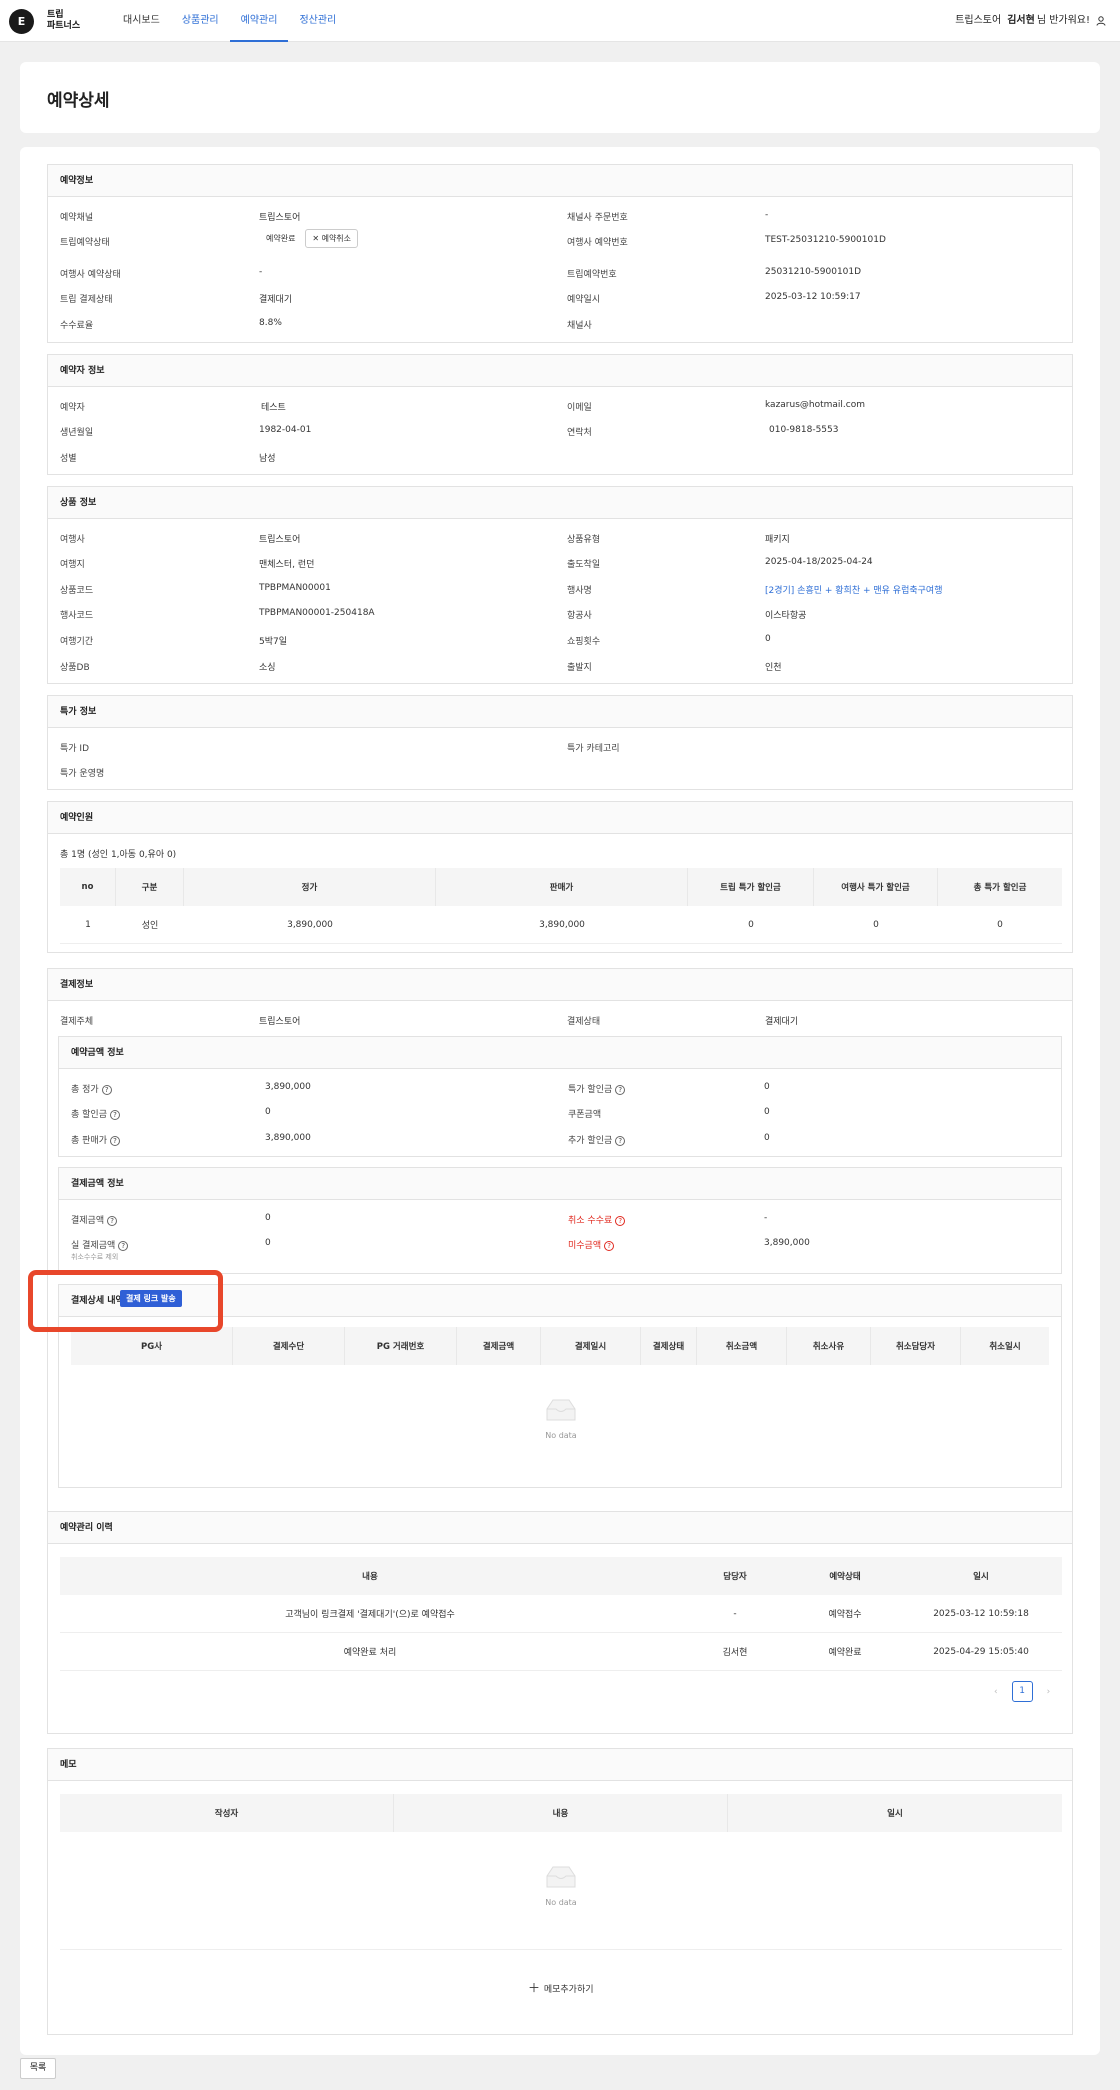 The image size is (1120, 2090). What do you see at coordinates (560, 818) in the screenshot?
I see `section-title: 예약인원` at bounding box center [560, 818].